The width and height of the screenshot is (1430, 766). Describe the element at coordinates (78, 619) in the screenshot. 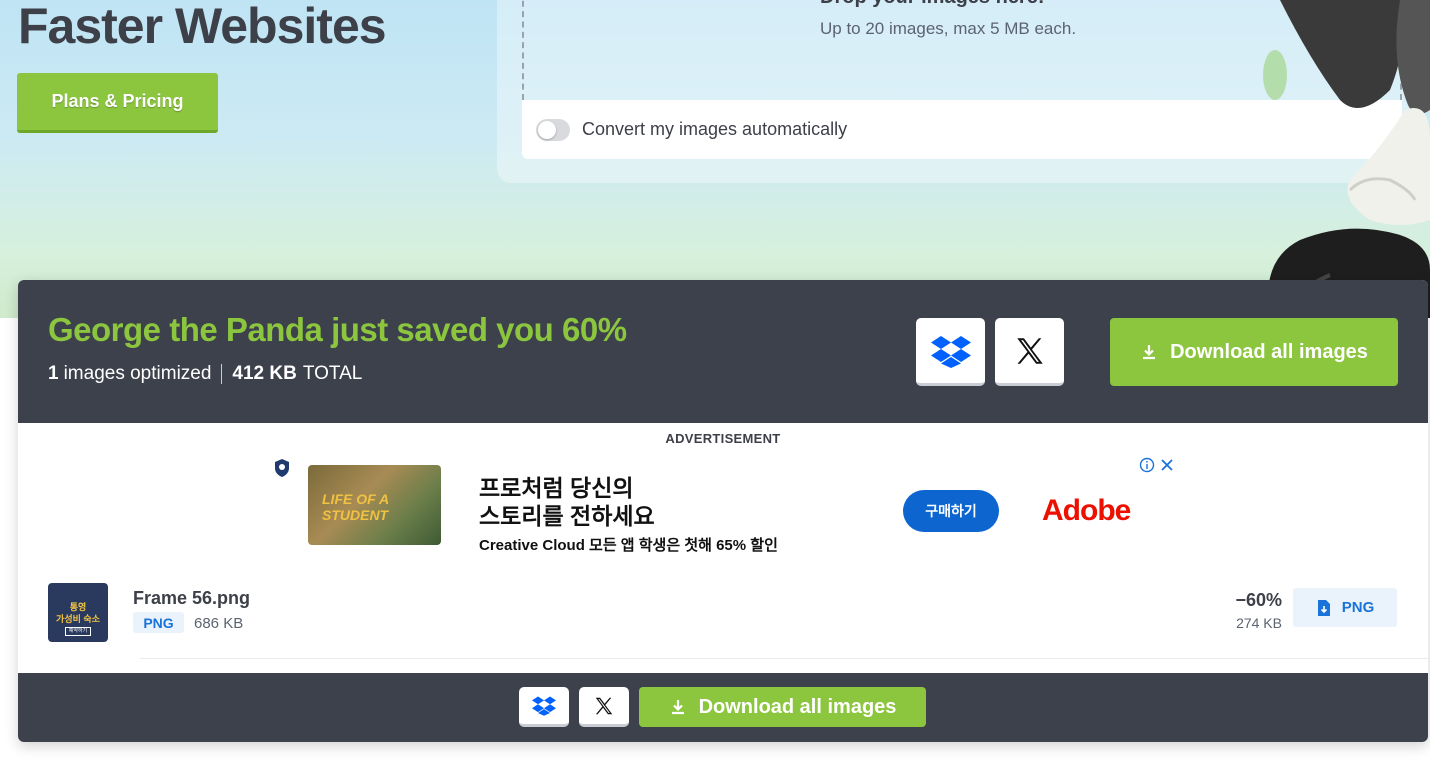

I see `thumb-line2: 가성비 숙소` at that location.